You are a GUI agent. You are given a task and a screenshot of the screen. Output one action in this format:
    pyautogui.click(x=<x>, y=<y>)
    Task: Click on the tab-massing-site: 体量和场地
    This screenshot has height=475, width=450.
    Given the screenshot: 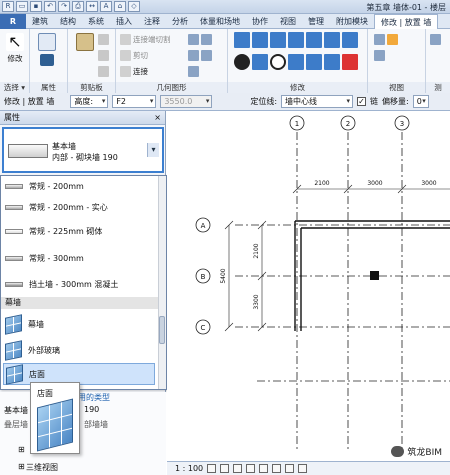 What is the action you would take?
    pyautogui.click(x=220, y=21)
    